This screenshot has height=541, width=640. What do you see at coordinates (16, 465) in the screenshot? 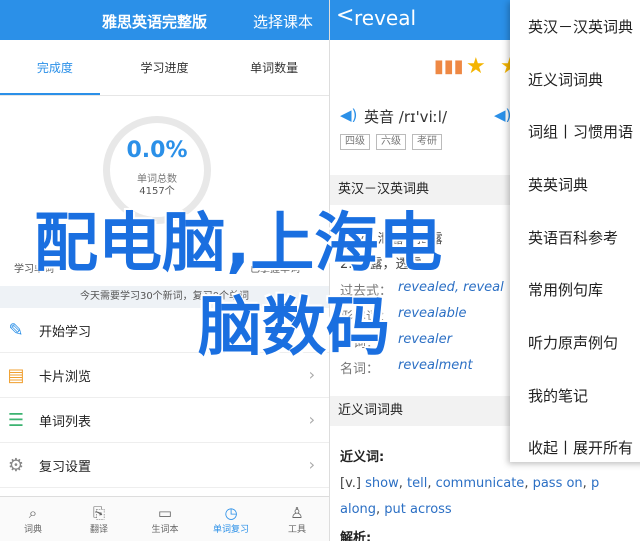
I see `gear-icon: ⚙` at bounding box center [16, 465].